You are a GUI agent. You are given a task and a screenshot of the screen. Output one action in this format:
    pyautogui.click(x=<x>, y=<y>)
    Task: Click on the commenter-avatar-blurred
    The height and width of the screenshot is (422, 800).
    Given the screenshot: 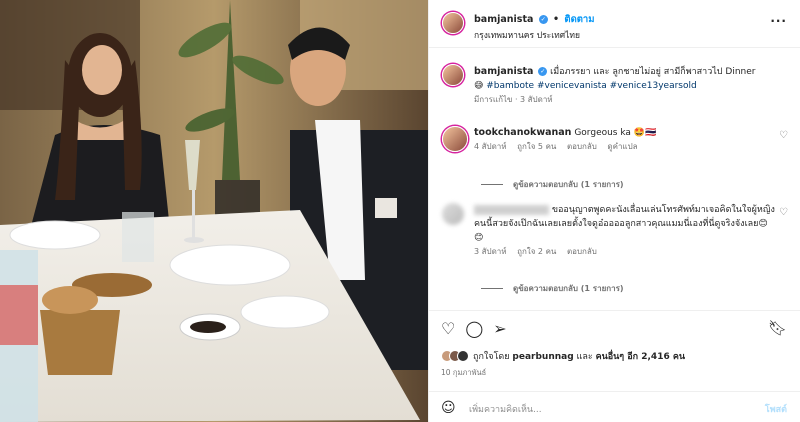 What is the action you would take?
    pyautogui.click(x=453, y=214)
    